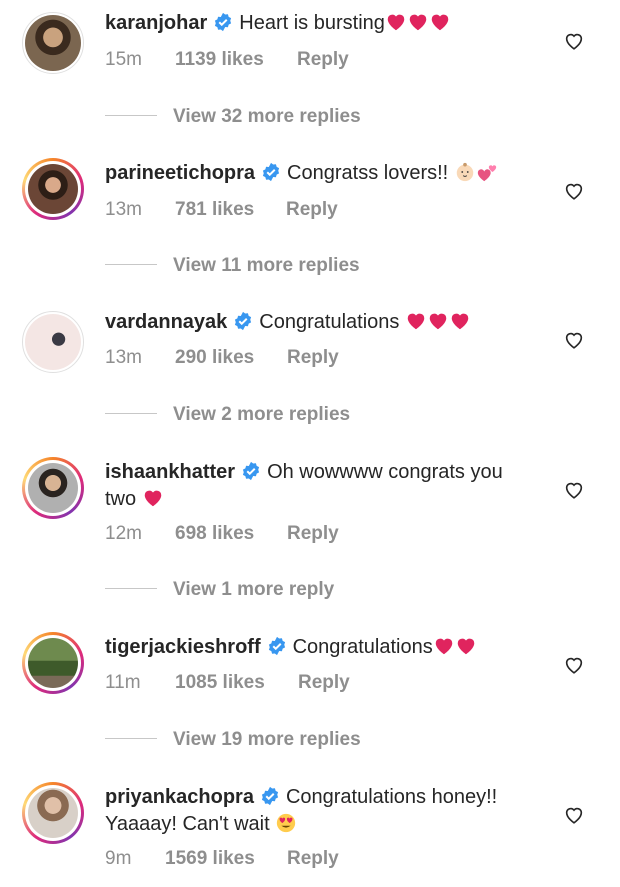 This screenshot has width=620, height=887. What do you see at coordinates (286, 823) in the screenshot?
I see `heart-eyes-emoji-icon` at bounding box center [286, 823].